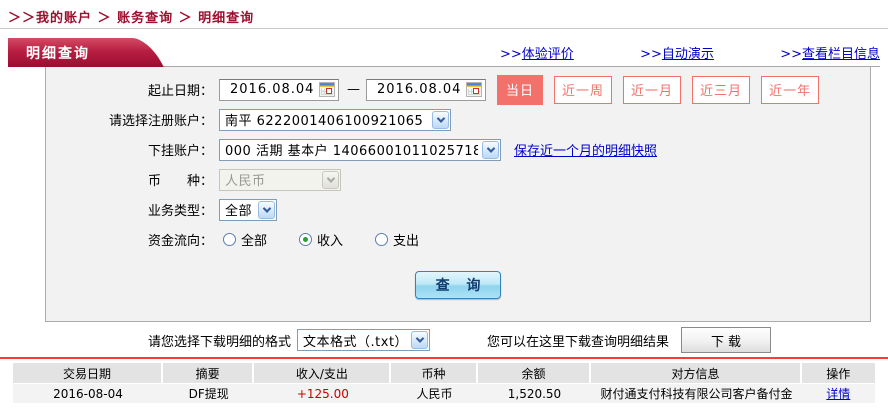 The image size is (888, 409). I want to click on cell-action: 详情, so click(838, 393).